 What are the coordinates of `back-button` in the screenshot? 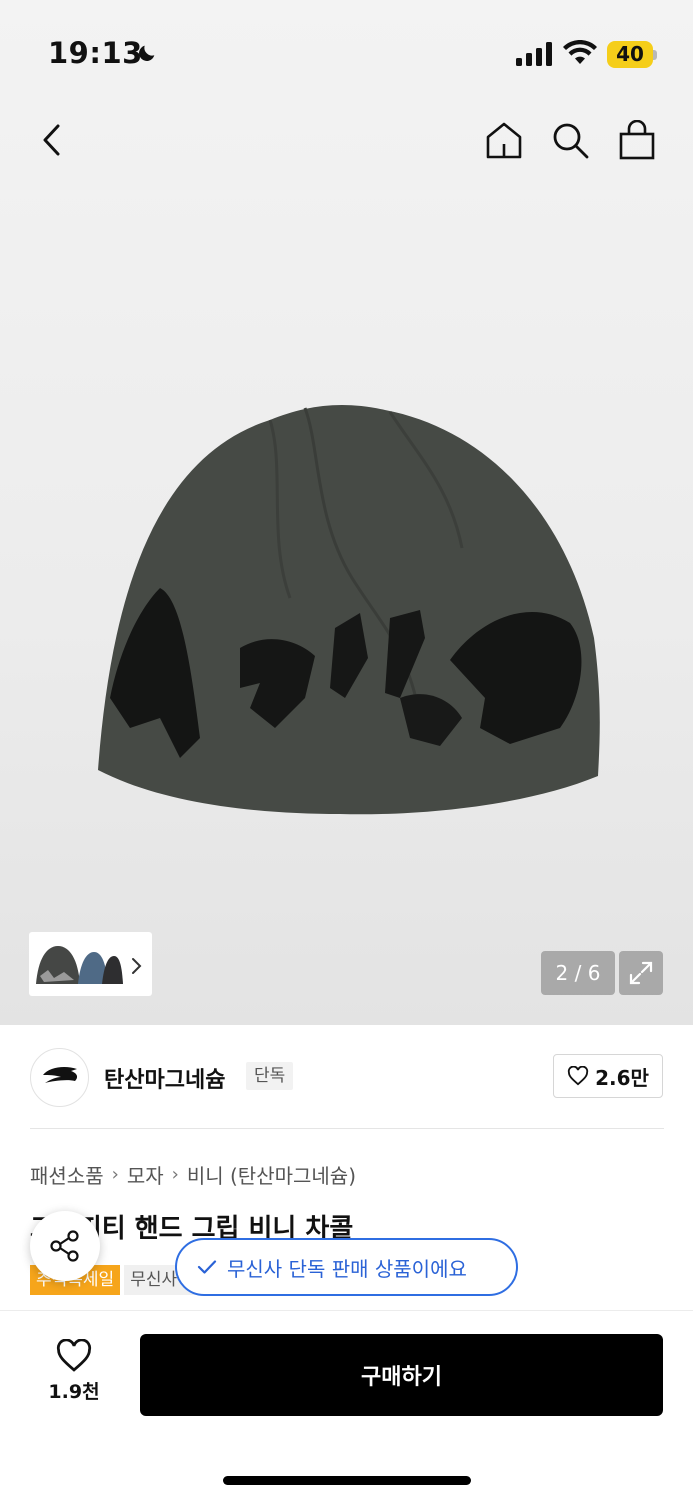 It's located at (52, 140).